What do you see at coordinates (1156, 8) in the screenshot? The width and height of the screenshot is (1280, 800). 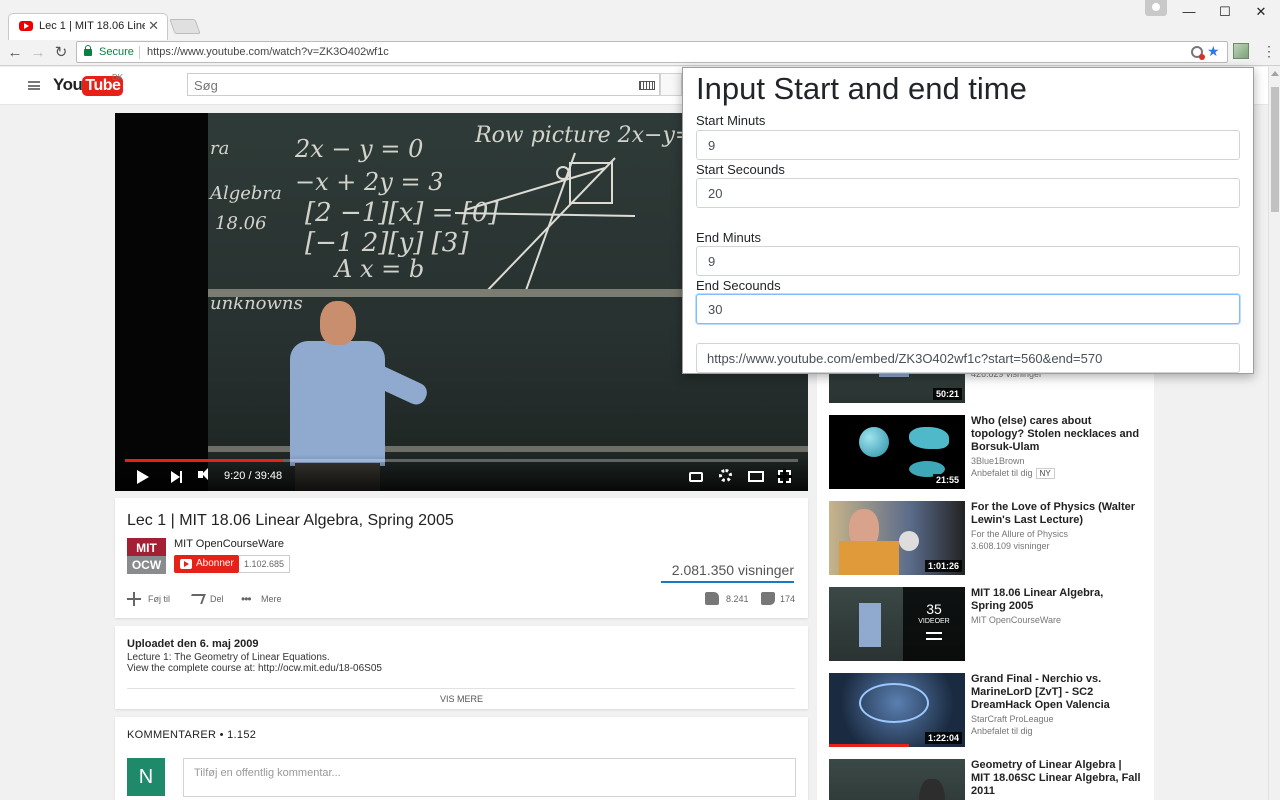 I see `profile-icon` at bounding box center [1156, 8].